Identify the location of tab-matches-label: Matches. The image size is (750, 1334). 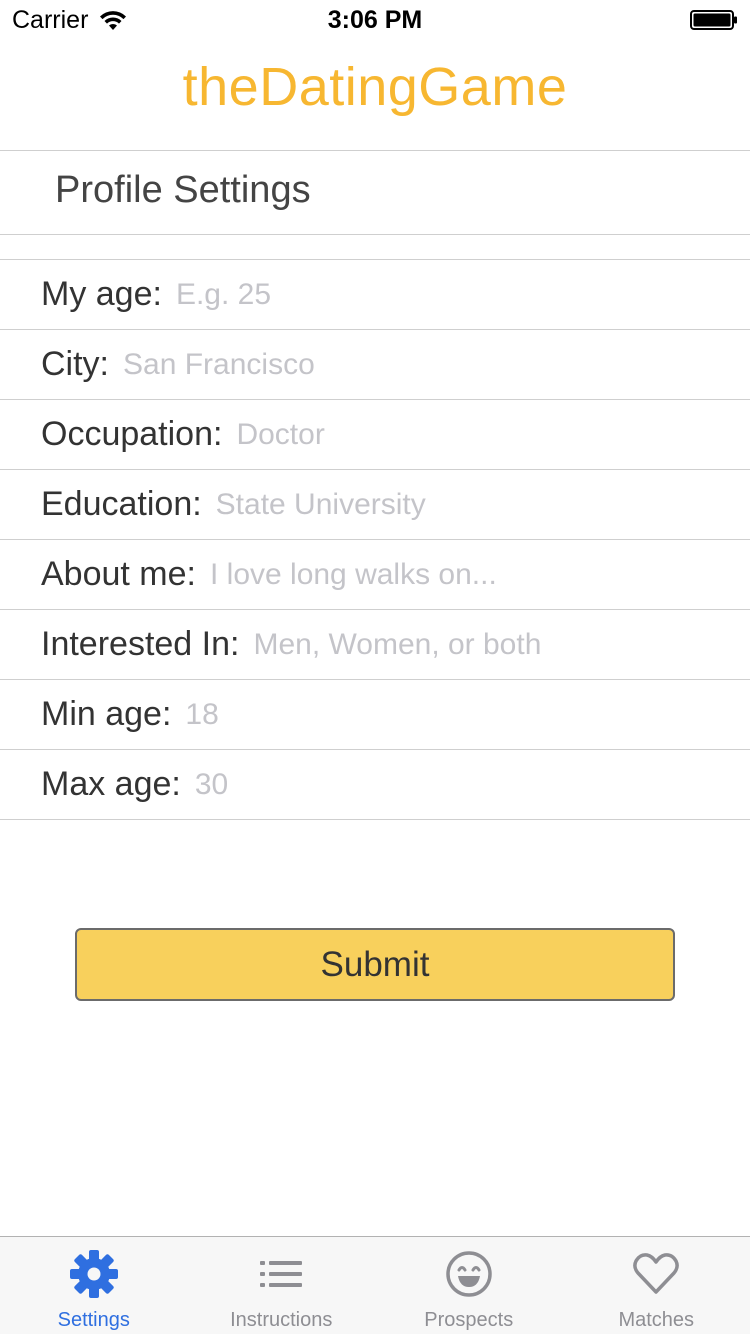
(656, 1320).